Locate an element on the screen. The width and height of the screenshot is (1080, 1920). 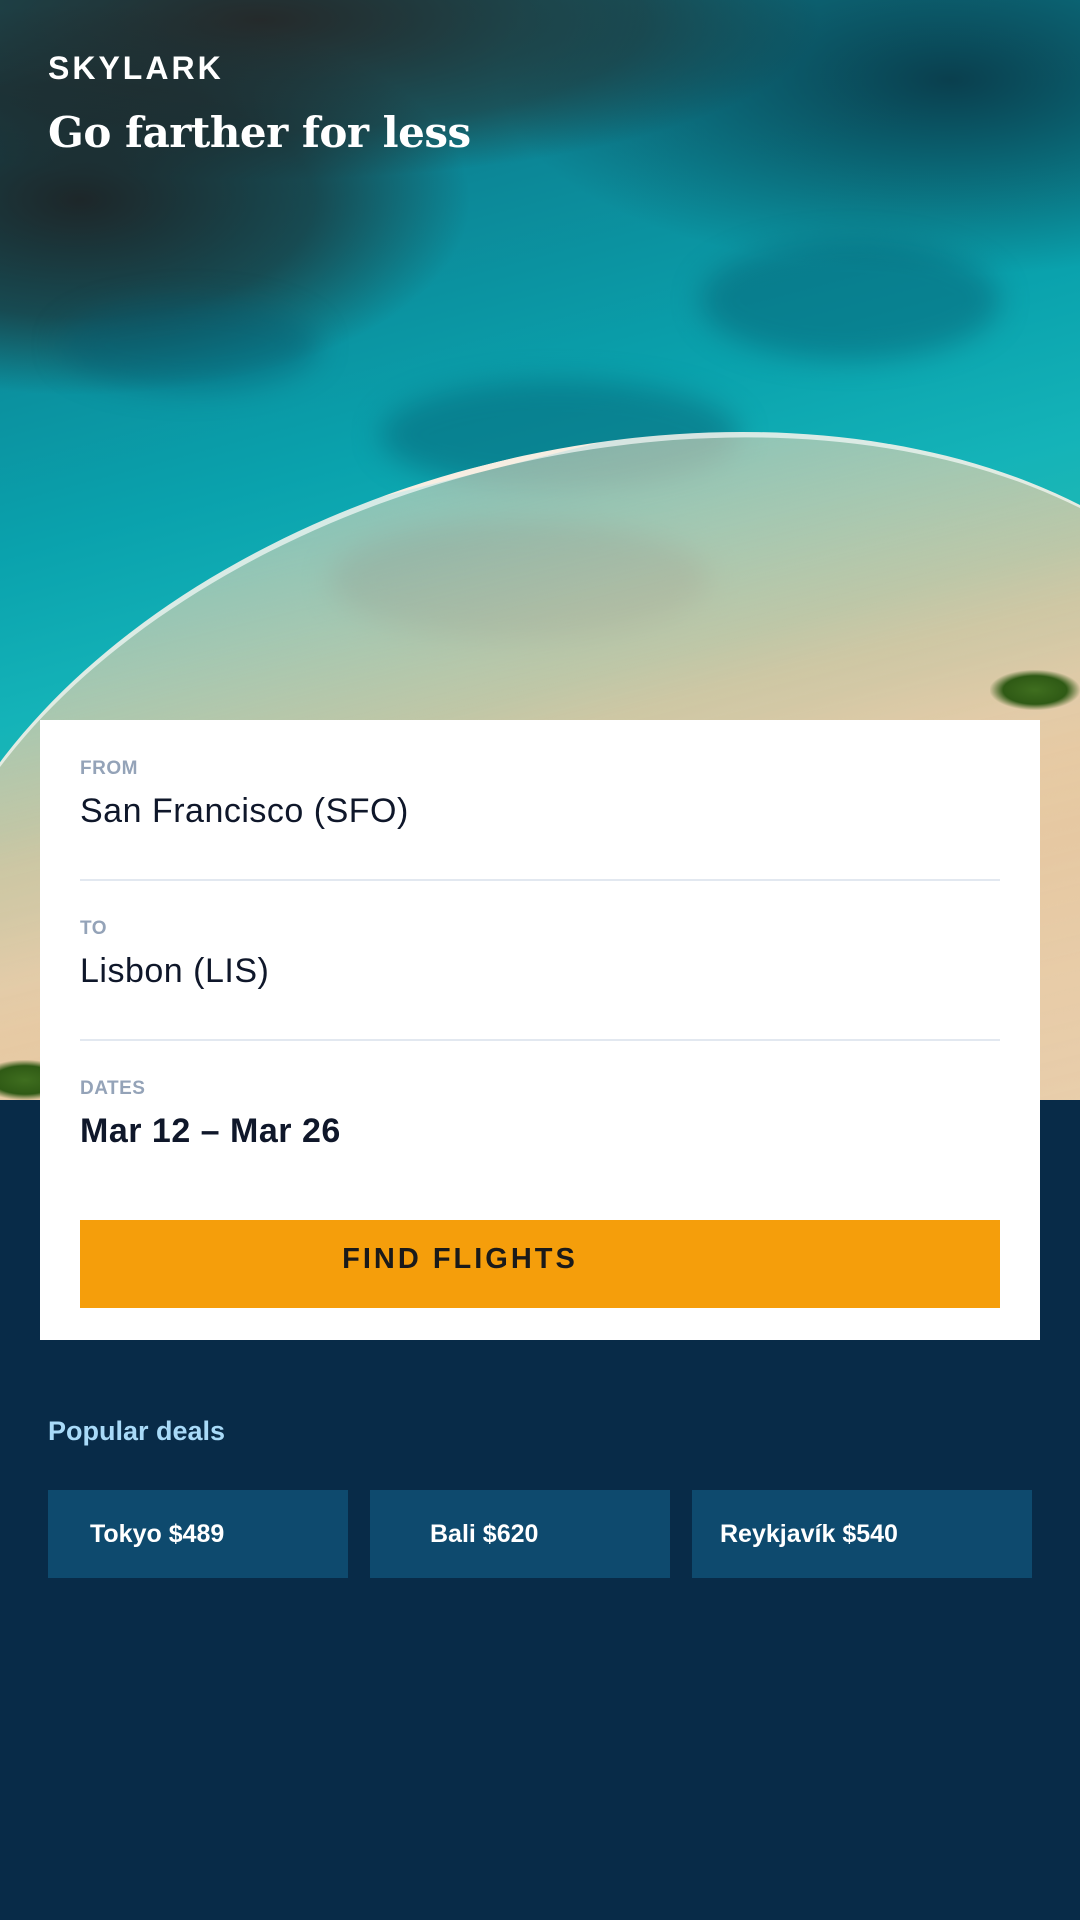
dates-field: DATES Mar 12 – Mar 26 is located at coordinates (540, 1114).